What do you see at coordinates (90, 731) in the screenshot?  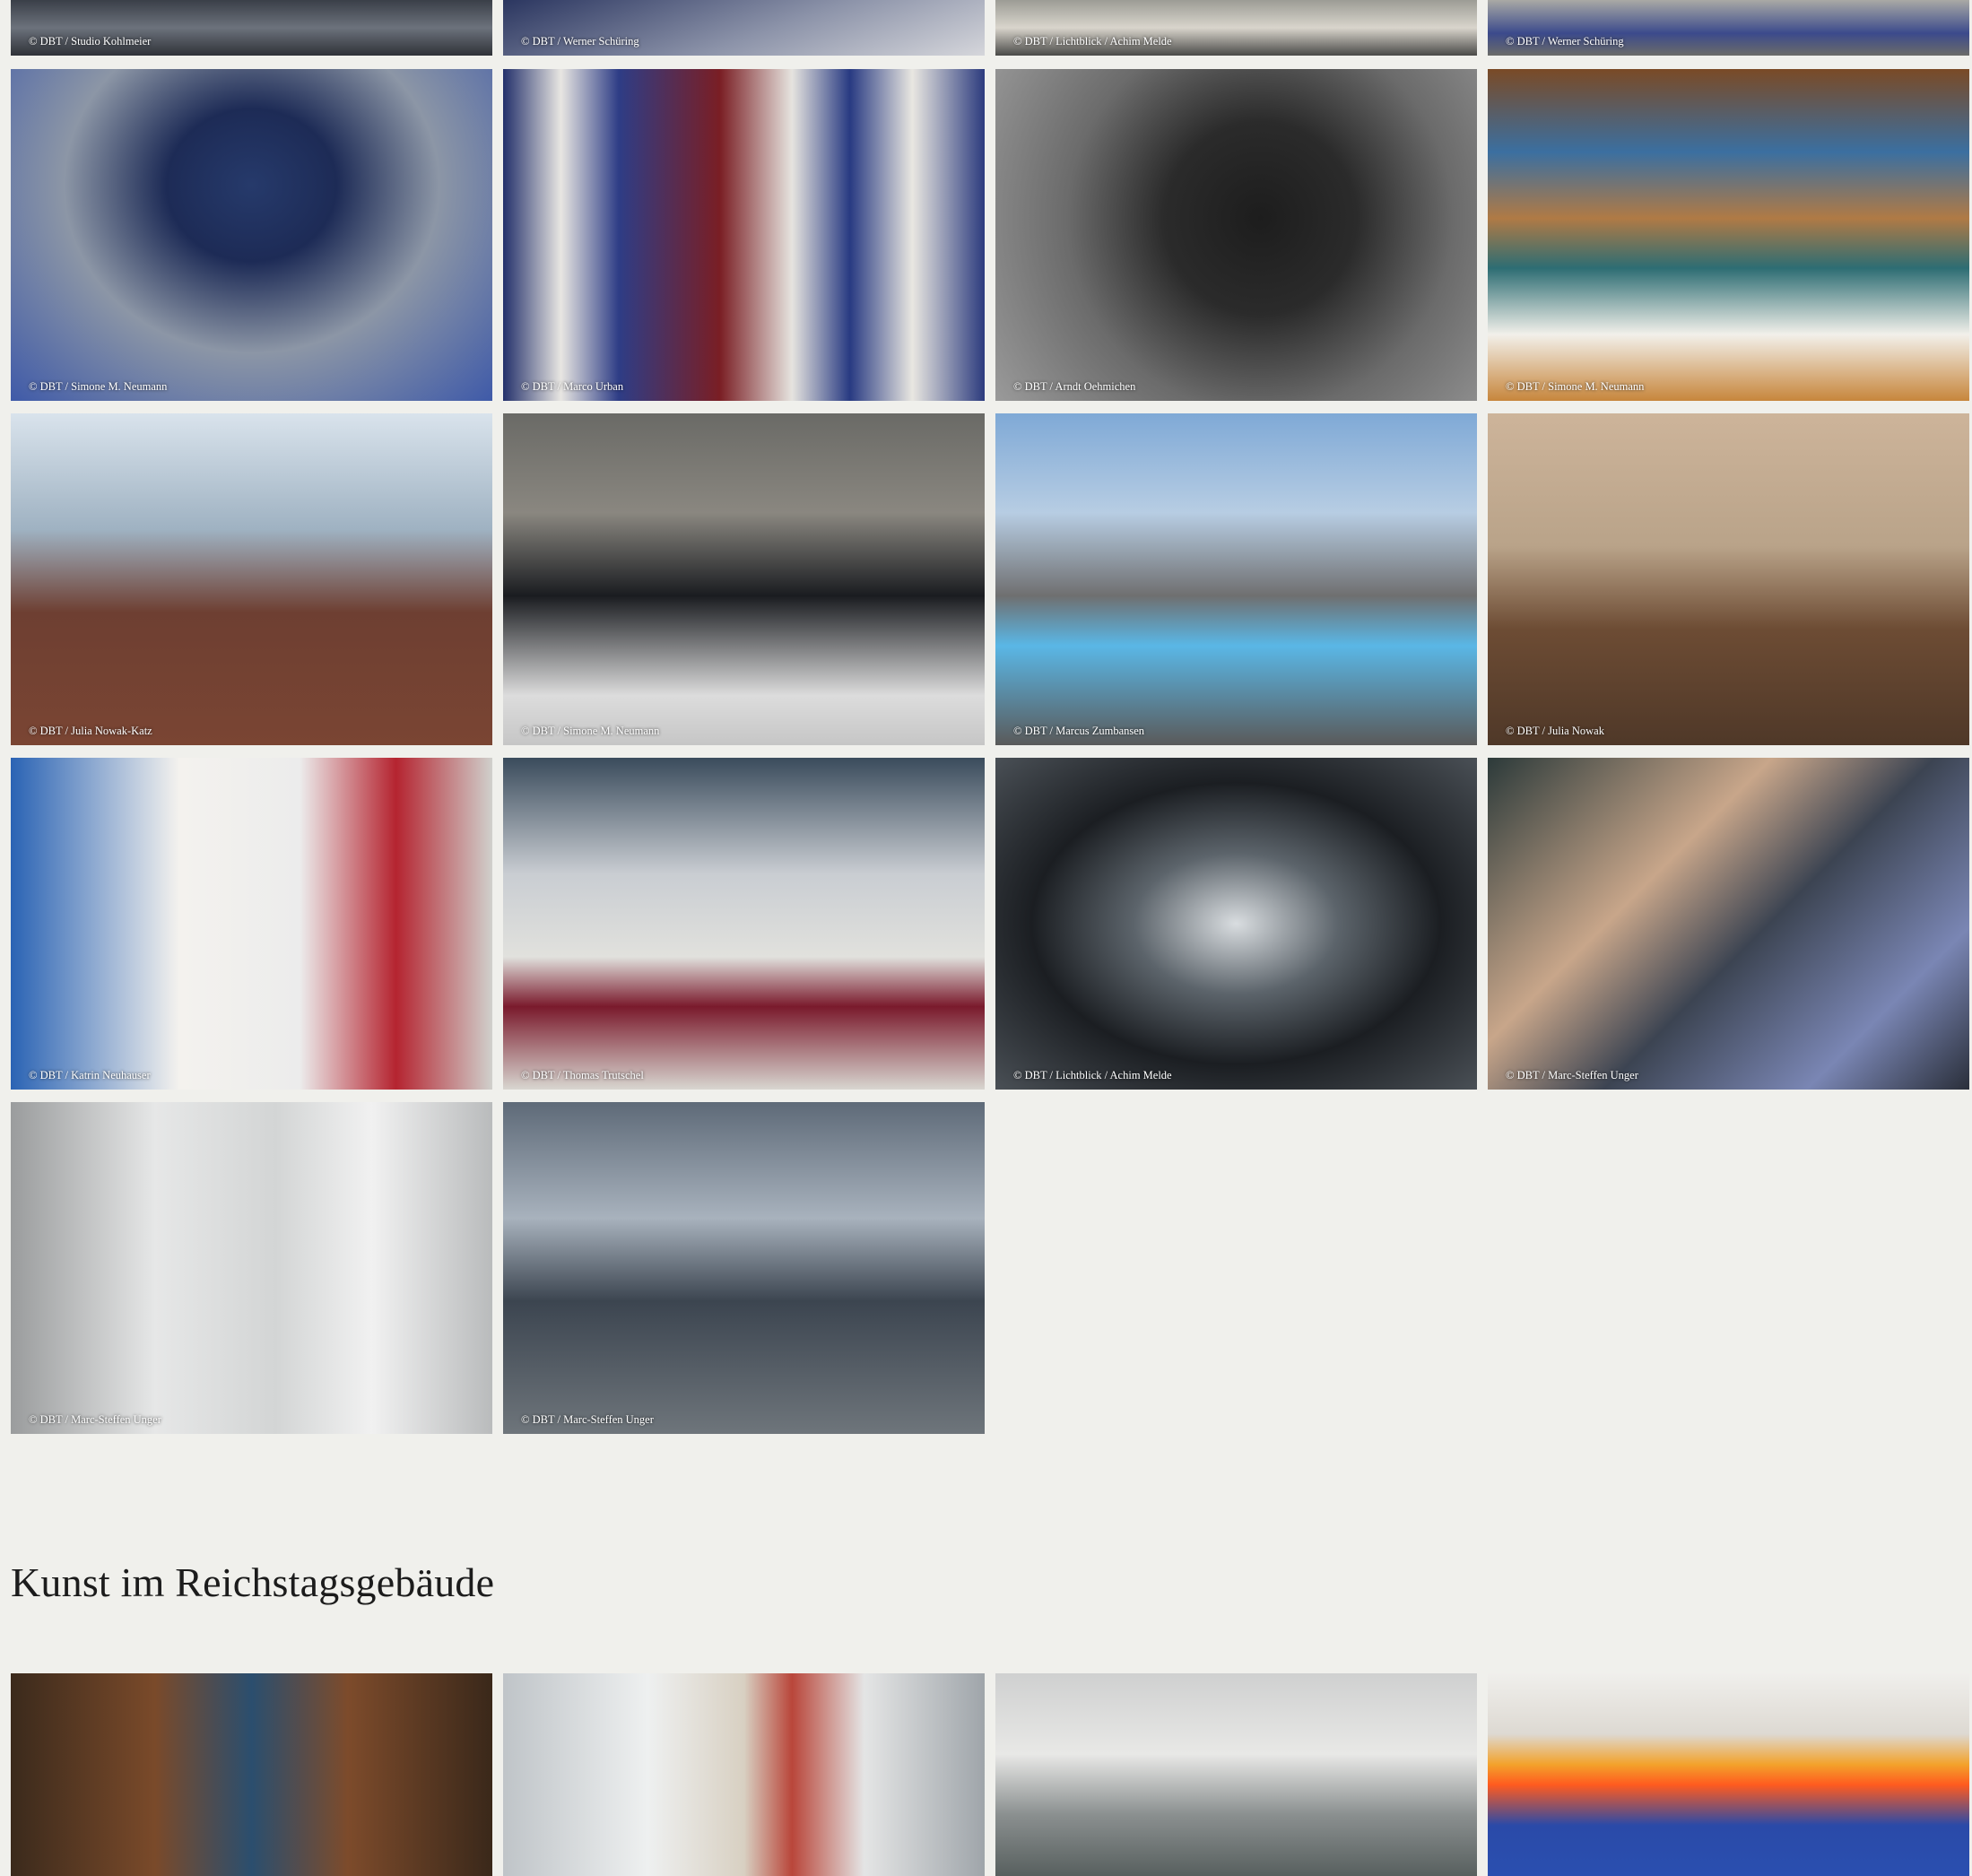 I see `photo-credit: © DBT / Julia Nowak-Katz` at bounding box center [90, 731].